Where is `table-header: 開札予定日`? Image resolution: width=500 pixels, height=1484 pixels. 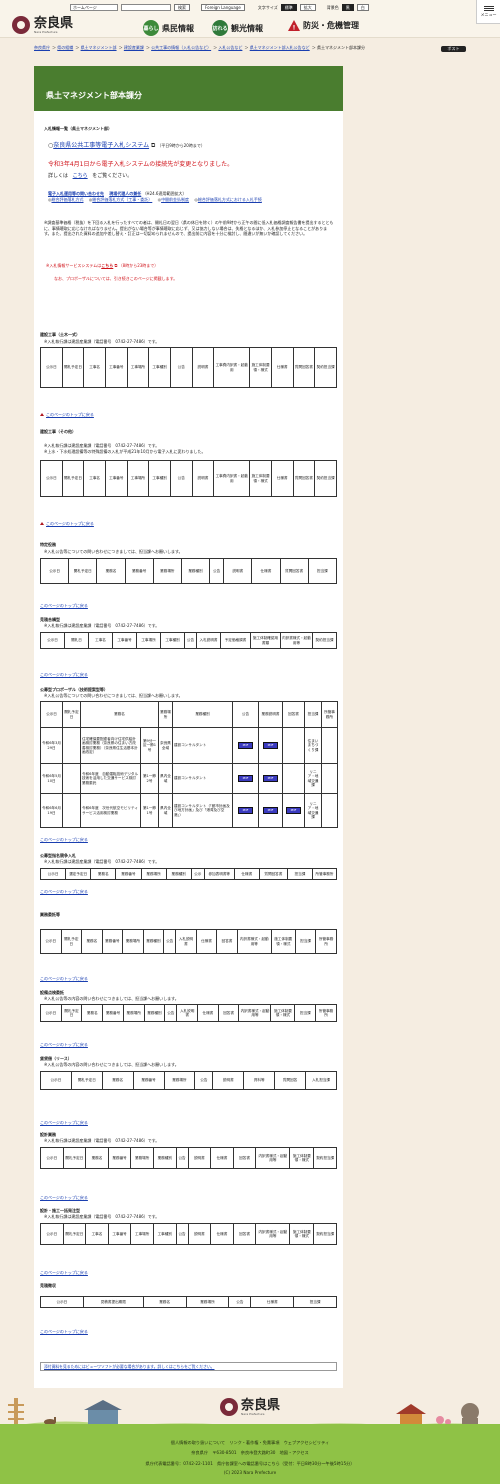 table-header: 開札予定日 is located at coordinates (83, 571).